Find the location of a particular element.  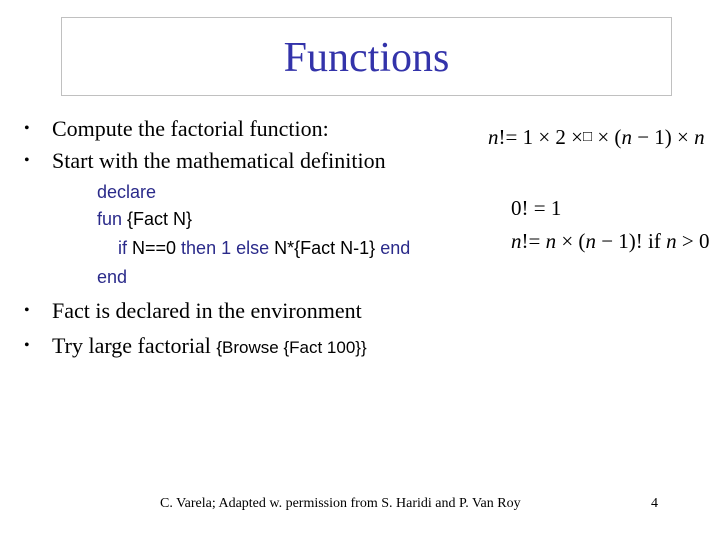

bullet-item: • Start with the mathematical definition is located at coordinates (205, 161).